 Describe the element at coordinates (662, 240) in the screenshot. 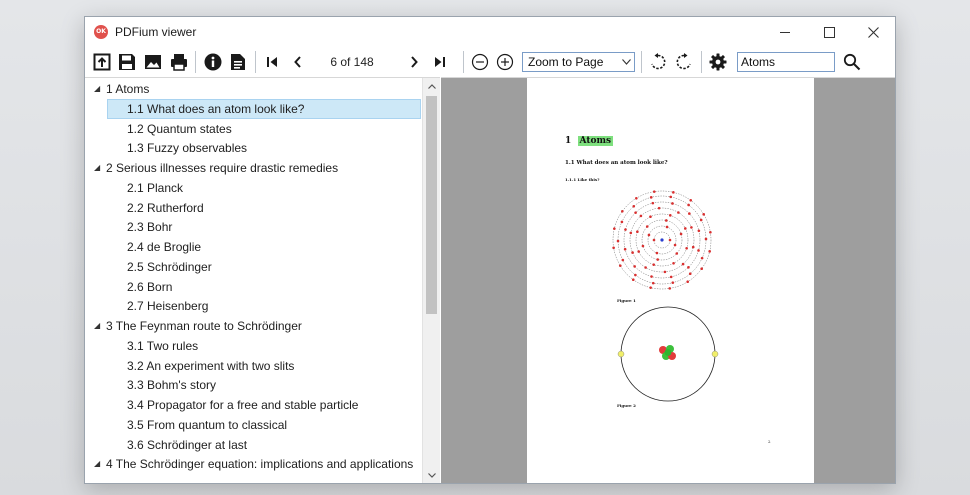

I see `atom-orbits-figure` at that location.